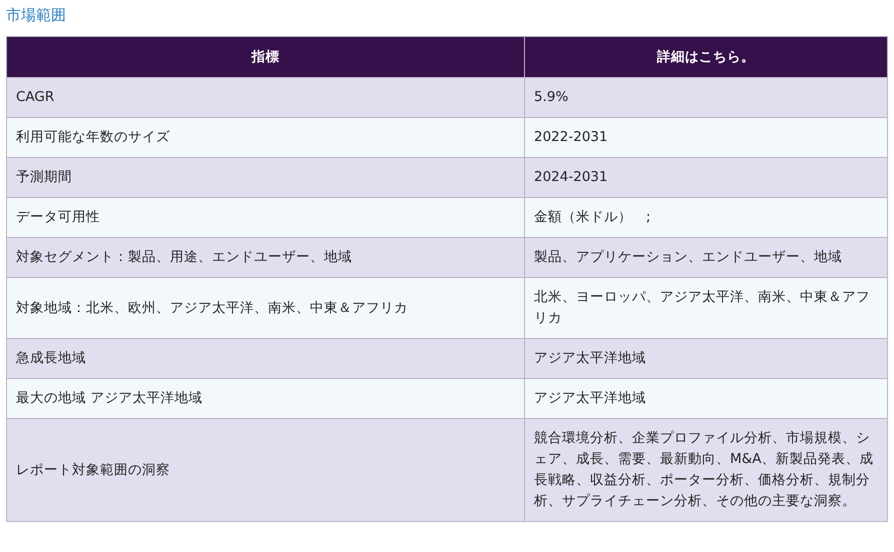 The image size is (894, 552). I want to click on table-cell: 2024-2031, so click(706, 178).